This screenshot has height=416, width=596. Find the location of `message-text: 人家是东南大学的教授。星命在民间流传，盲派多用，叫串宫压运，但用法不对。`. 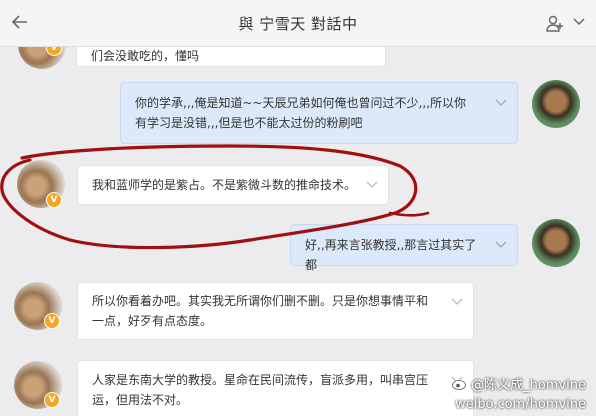

message-text: 人家是东南大学的教授。星命在民间流传，盲派多用，叫串宫压运，但用法不对。 is located at coordinates (260, 390).